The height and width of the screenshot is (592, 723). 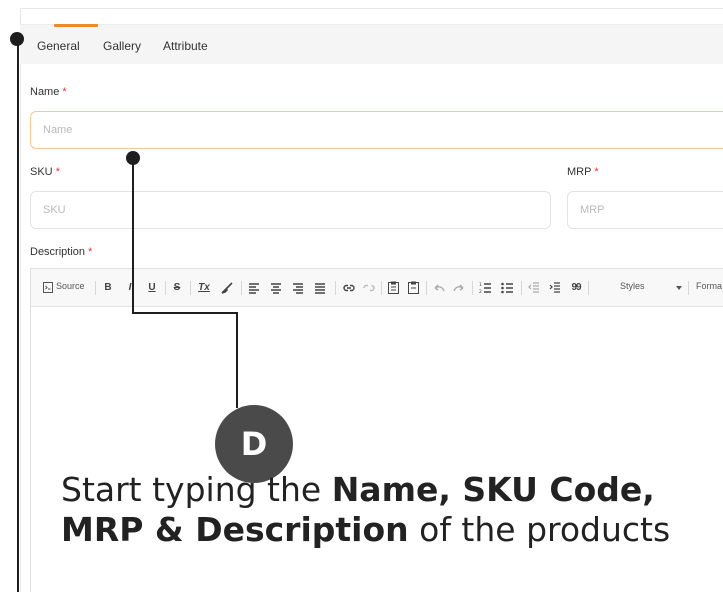 What do you see at coordinates (227, 288) in the screenshot?
I see `brush-icon` at bounding box center [227, 288].